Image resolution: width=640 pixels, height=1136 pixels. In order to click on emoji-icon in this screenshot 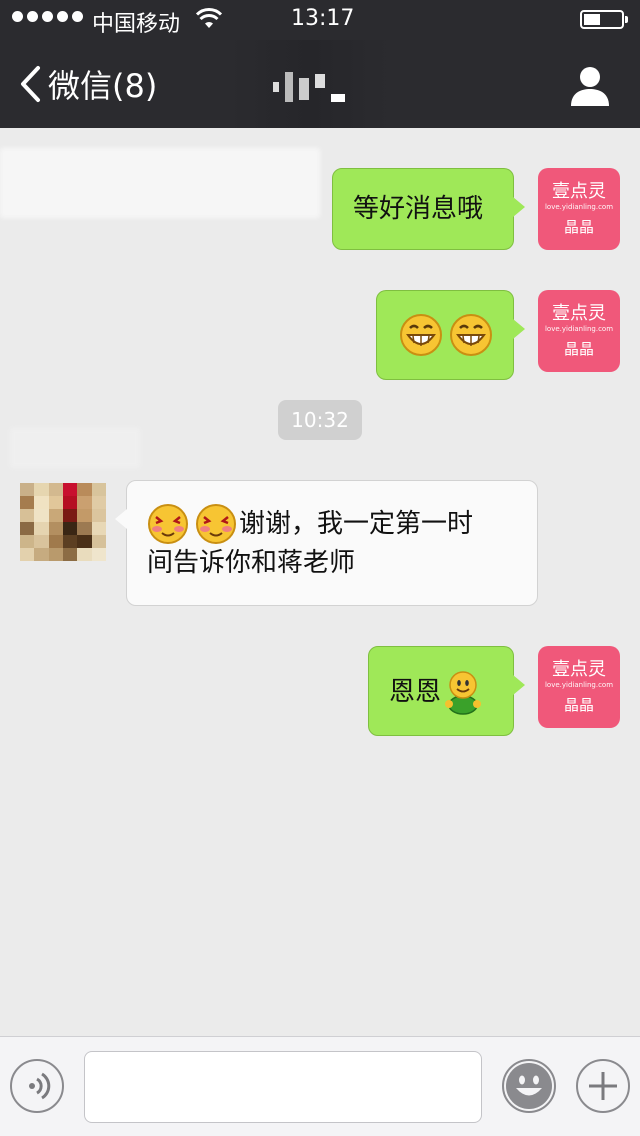, I will do `click(529, 1086)`.